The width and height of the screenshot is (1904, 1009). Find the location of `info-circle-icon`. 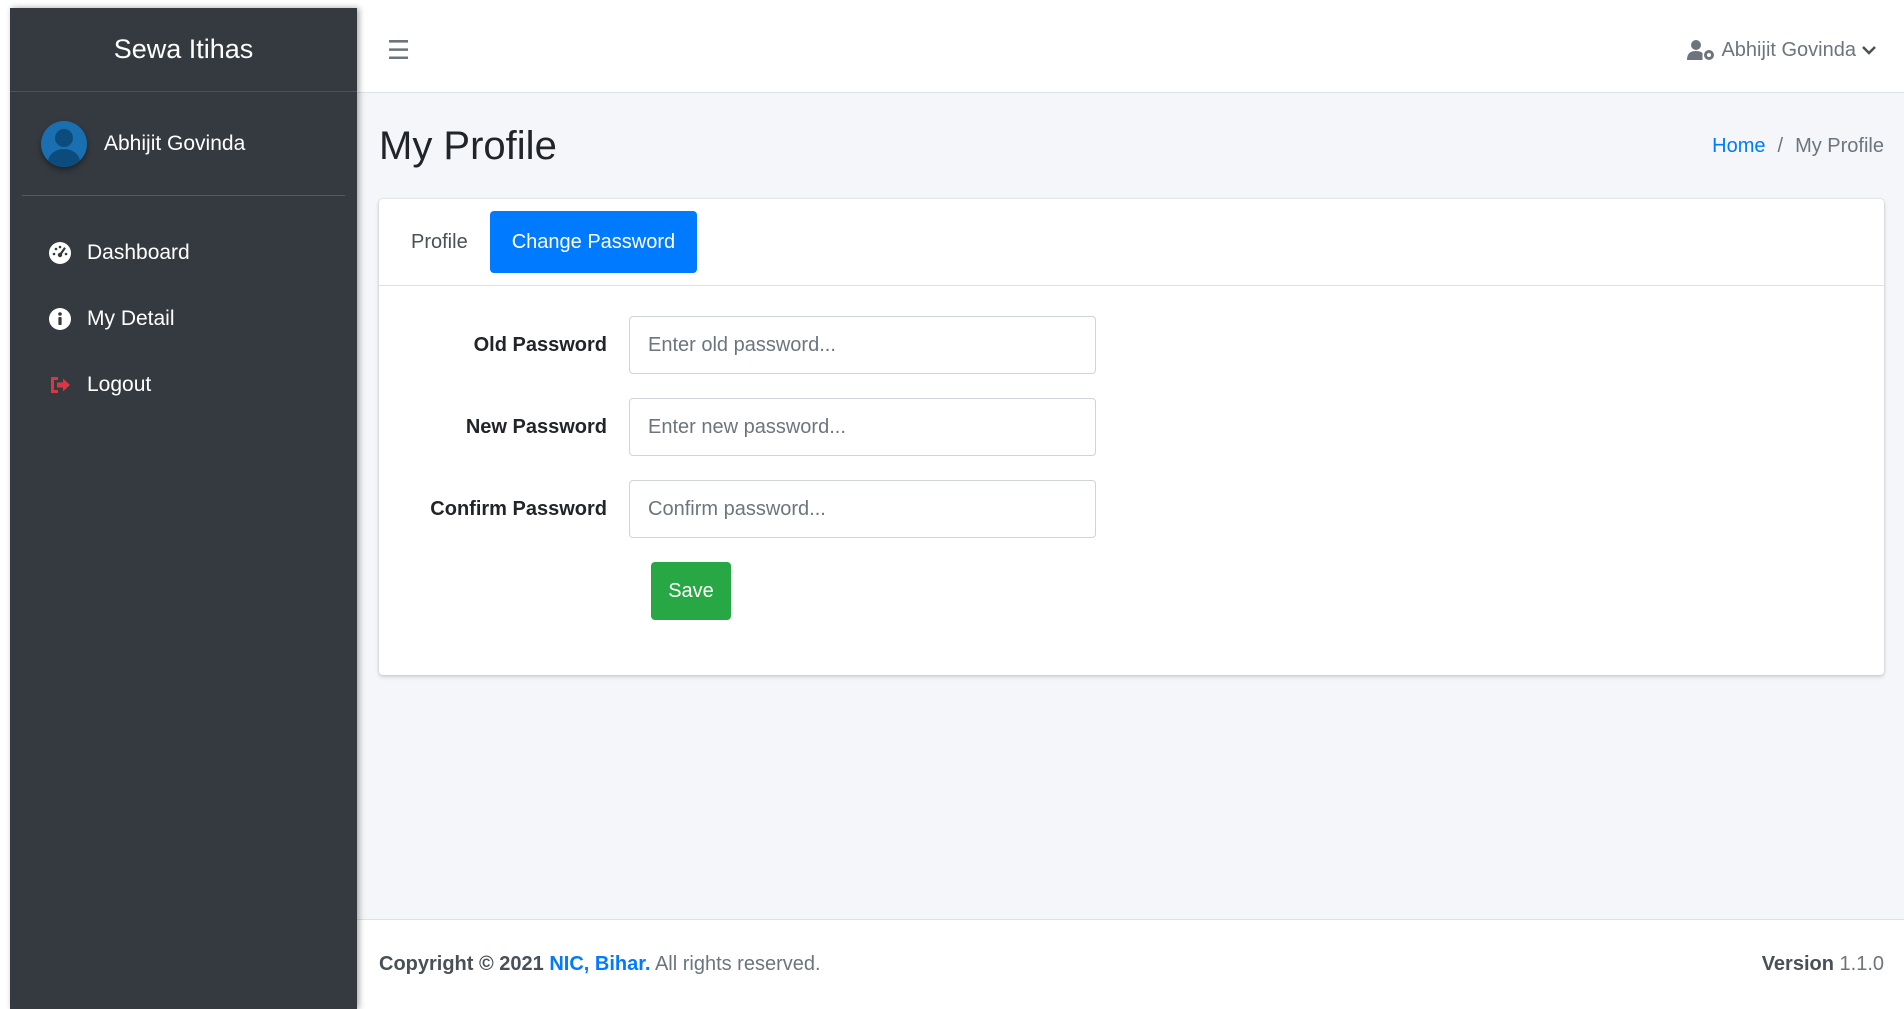

info-circle-icon is located at coordinates (60, 319).